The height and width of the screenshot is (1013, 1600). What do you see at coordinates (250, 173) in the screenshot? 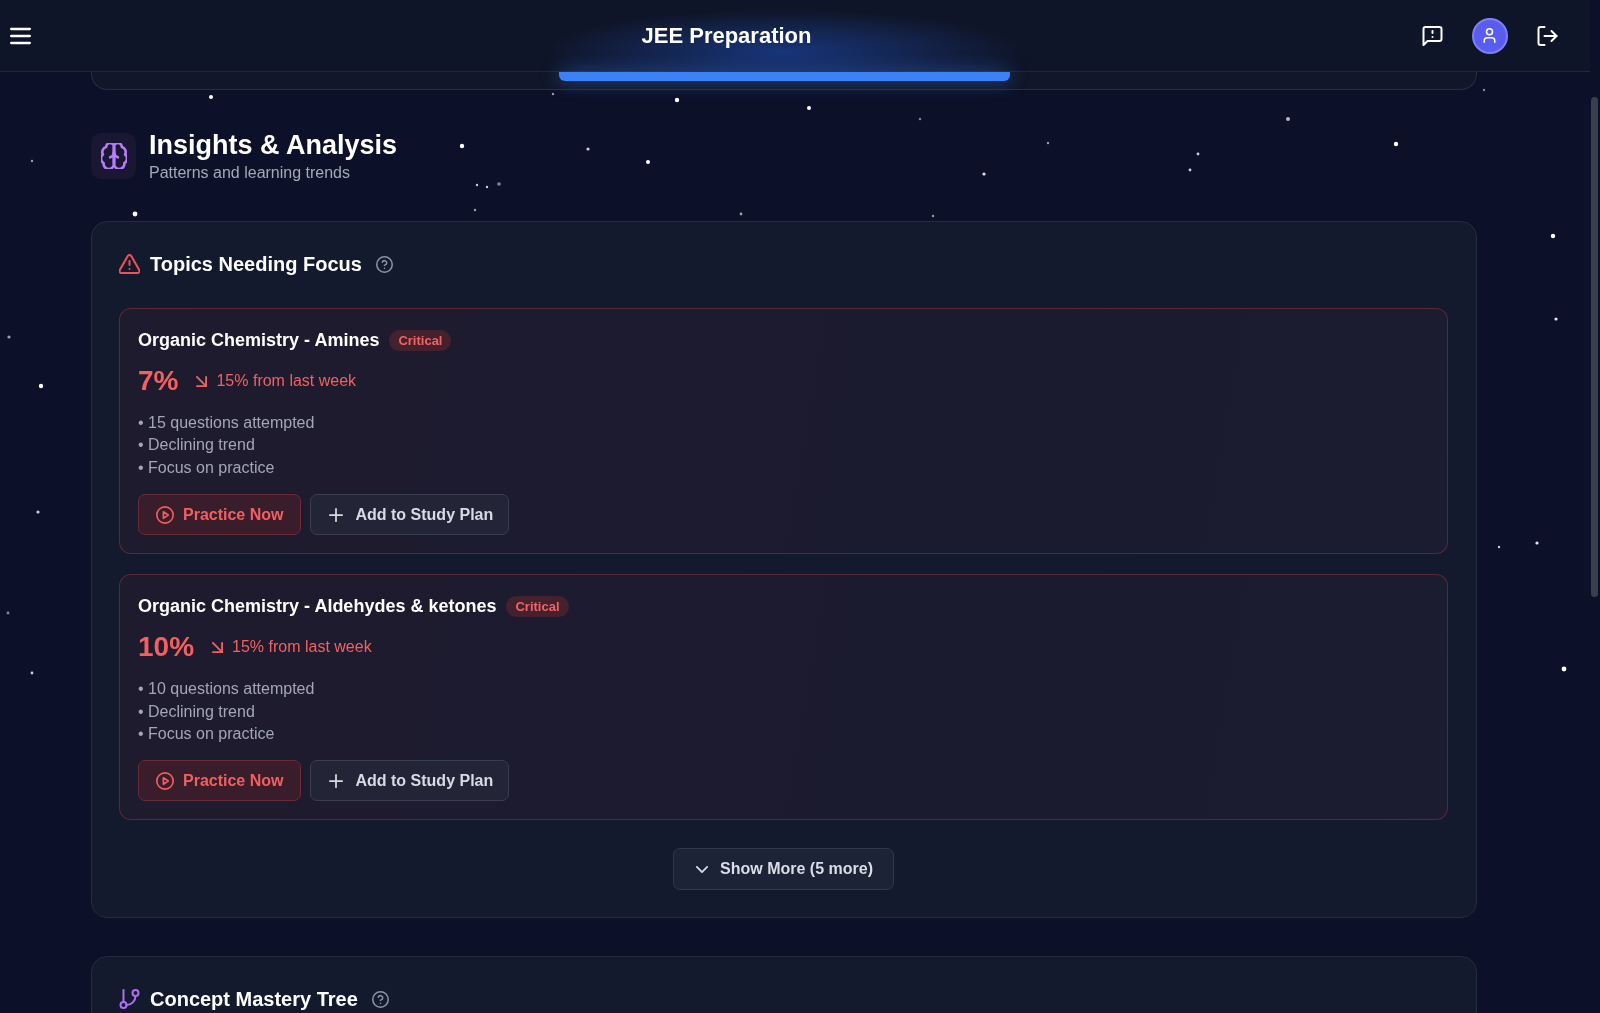
I see `page-subtitle: Patterns and learning trends` at bounding box center [250, 173].